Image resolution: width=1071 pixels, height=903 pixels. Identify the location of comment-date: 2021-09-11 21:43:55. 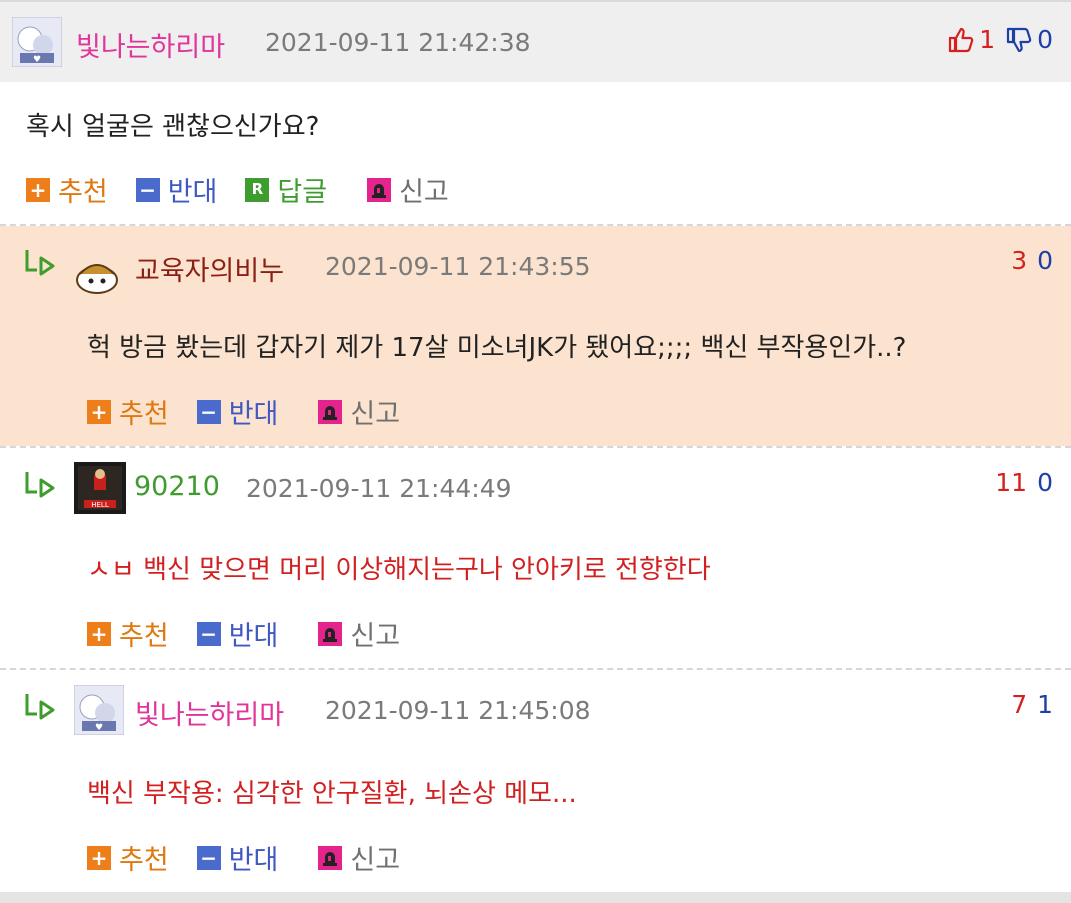
(458, 266).